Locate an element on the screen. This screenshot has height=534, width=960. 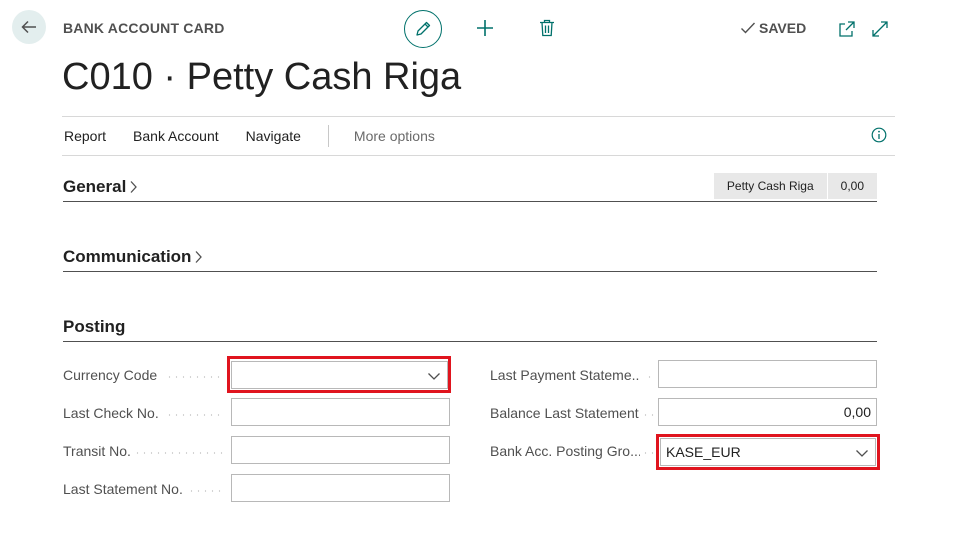
info-icon is located at coordinates (879, 135).